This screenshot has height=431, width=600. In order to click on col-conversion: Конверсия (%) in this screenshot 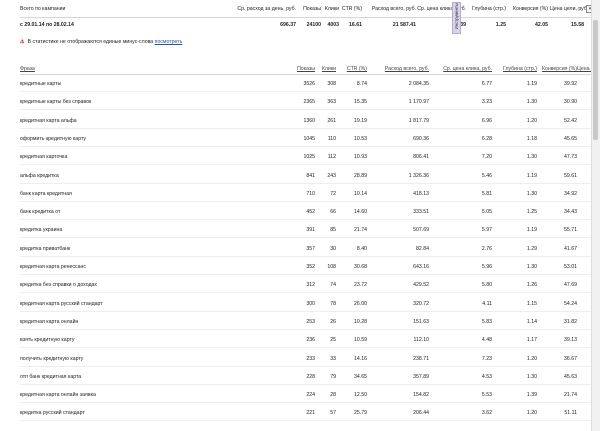, I will do `click(557, 69)`.